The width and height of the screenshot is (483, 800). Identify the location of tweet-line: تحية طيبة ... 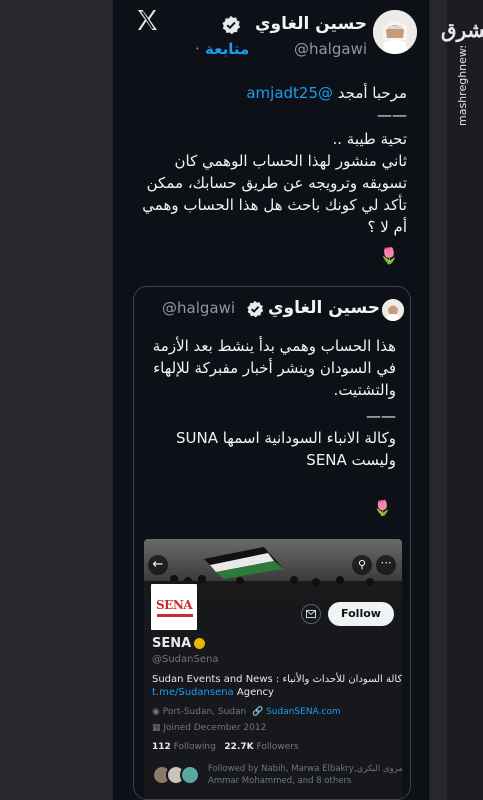
(369, 139).